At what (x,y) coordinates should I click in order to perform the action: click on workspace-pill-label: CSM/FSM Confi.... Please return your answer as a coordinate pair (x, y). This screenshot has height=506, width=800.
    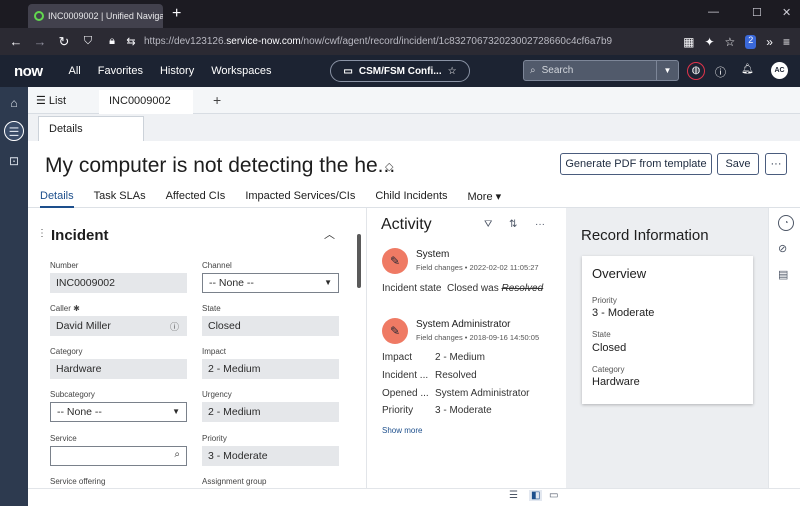
    Looking at the image, I should click on (400, 71).